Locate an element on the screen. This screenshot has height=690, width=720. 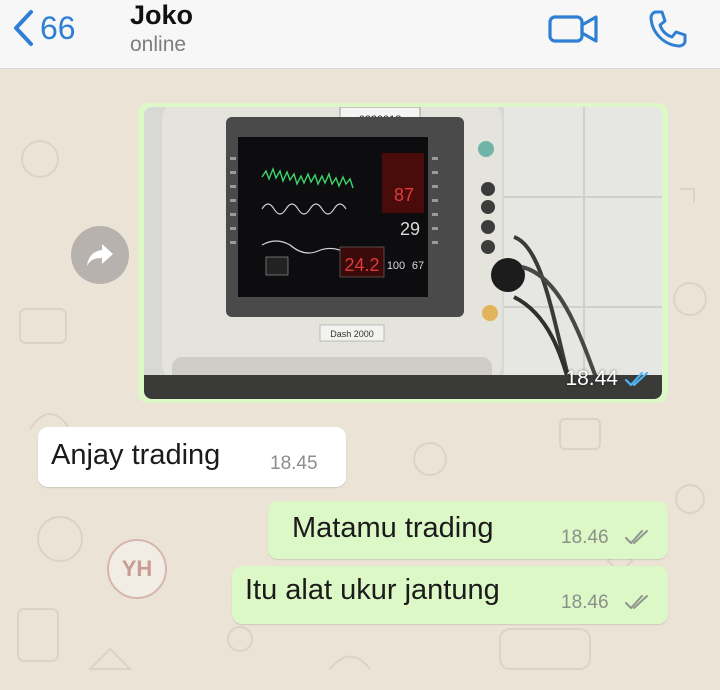
monitor-brand: Dash 2000 is located at coordinates (352, 334).